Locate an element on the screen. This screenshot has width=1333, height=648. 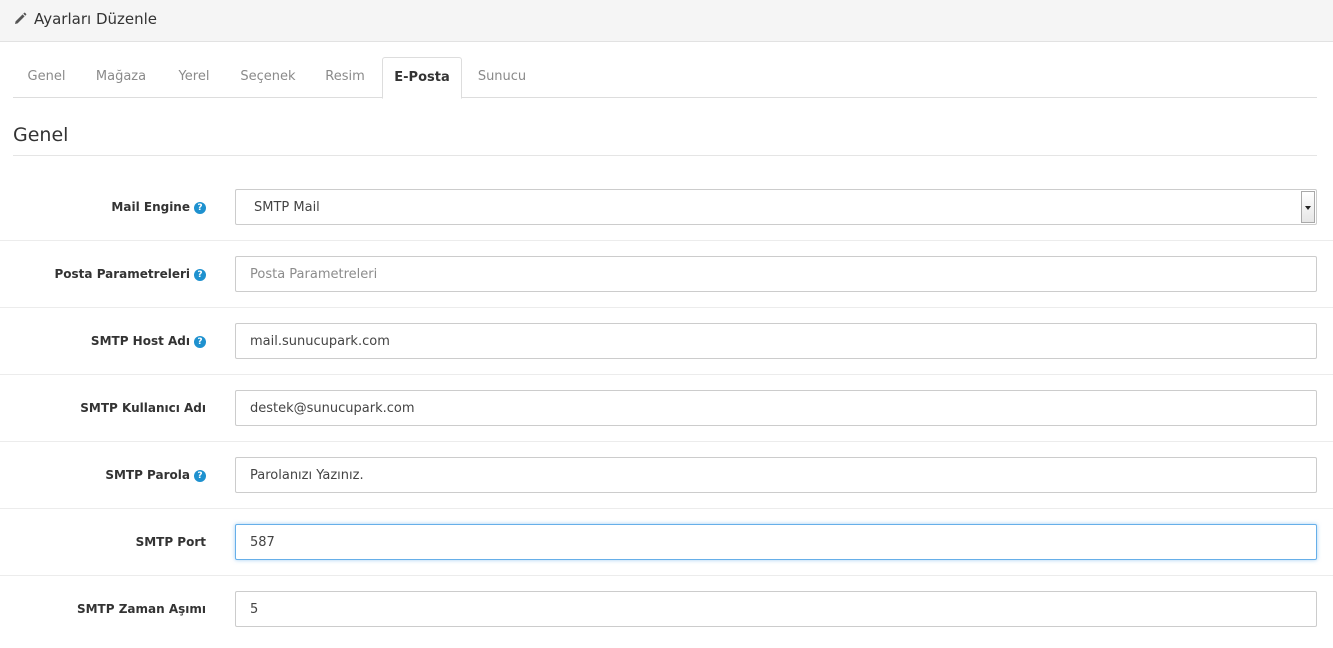
smtp-password-label: SMTP Parola ? is located at coordinates (155, 475).